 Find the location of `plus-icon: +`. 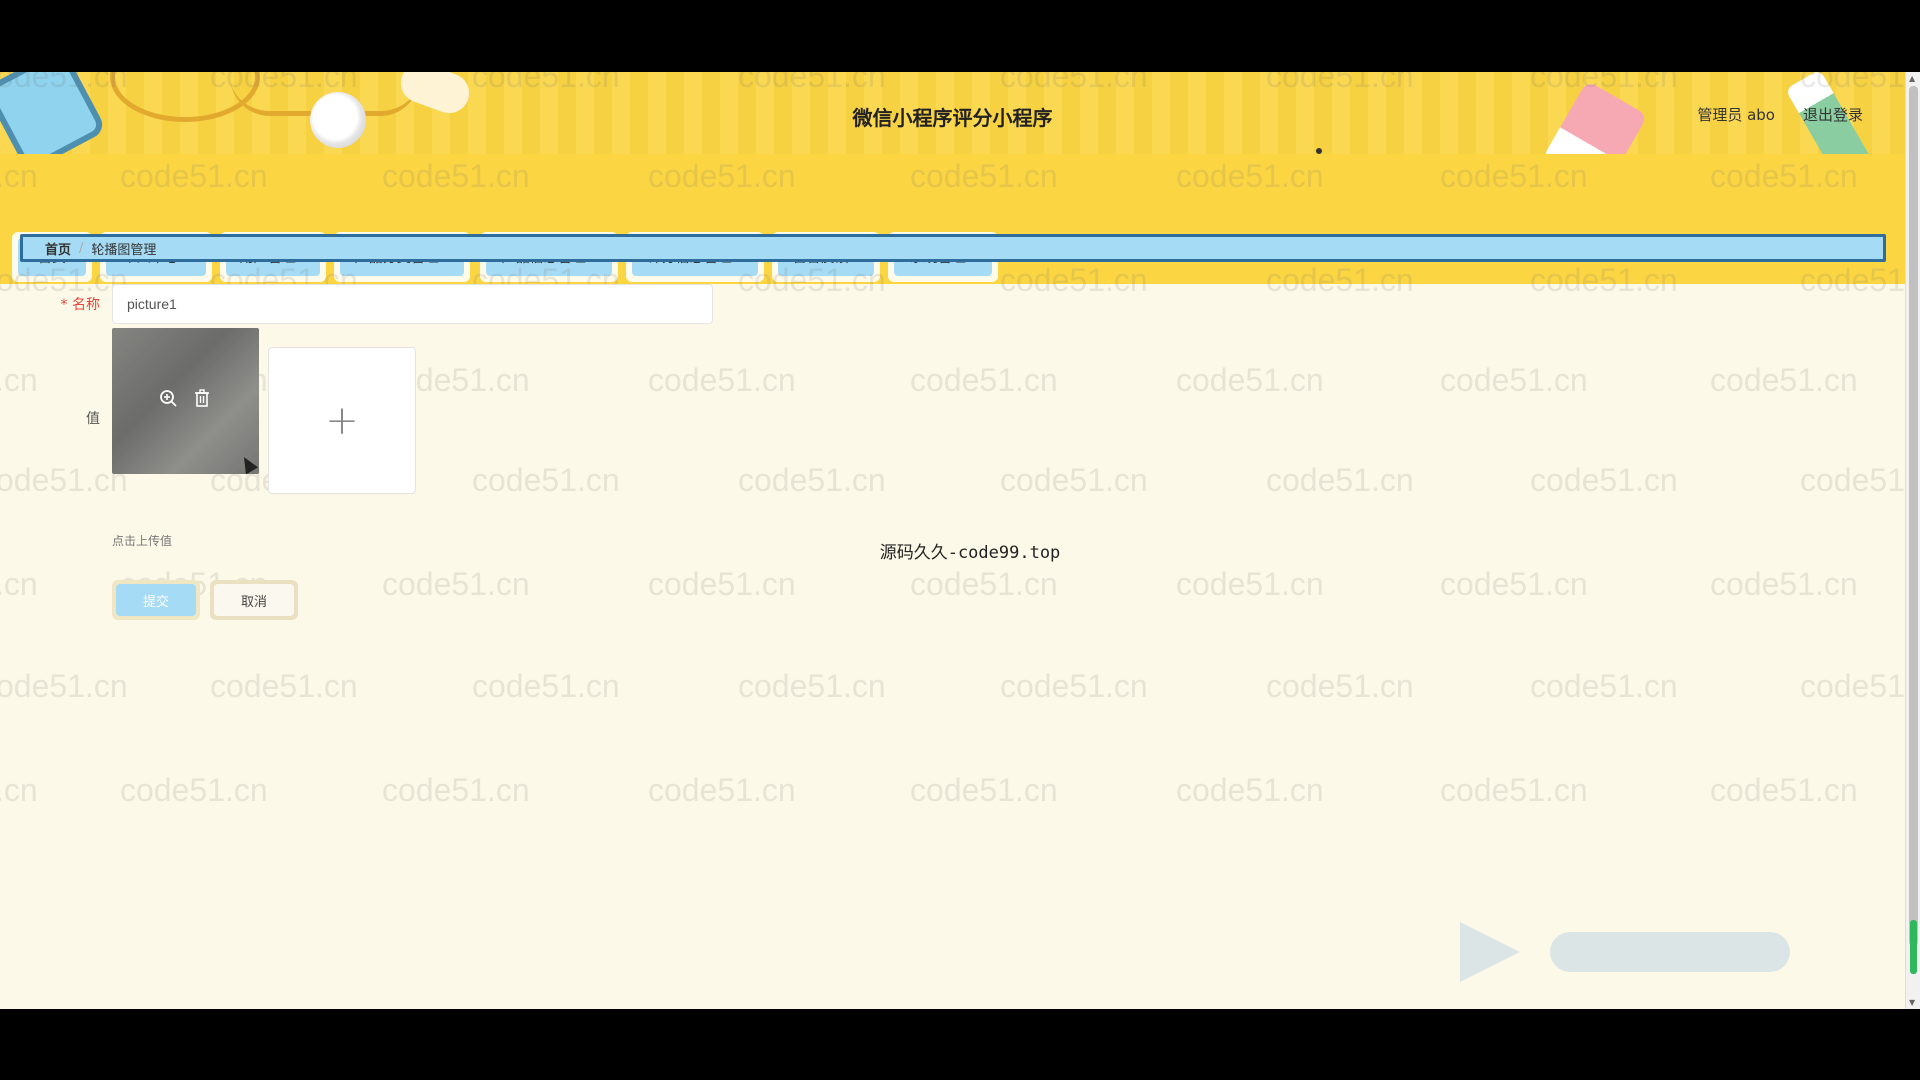

plus-icon: + is located at coordinates (342, 420).